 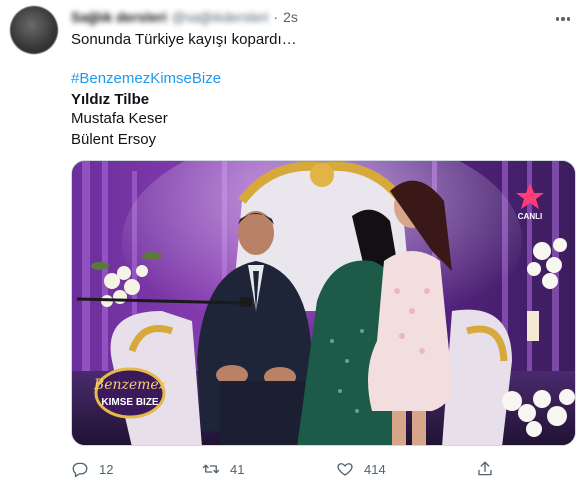 What do you see at coordinates (223, 469) in the screenshot?
I see `retweet-button: 41` at bounding box center [223, 469].